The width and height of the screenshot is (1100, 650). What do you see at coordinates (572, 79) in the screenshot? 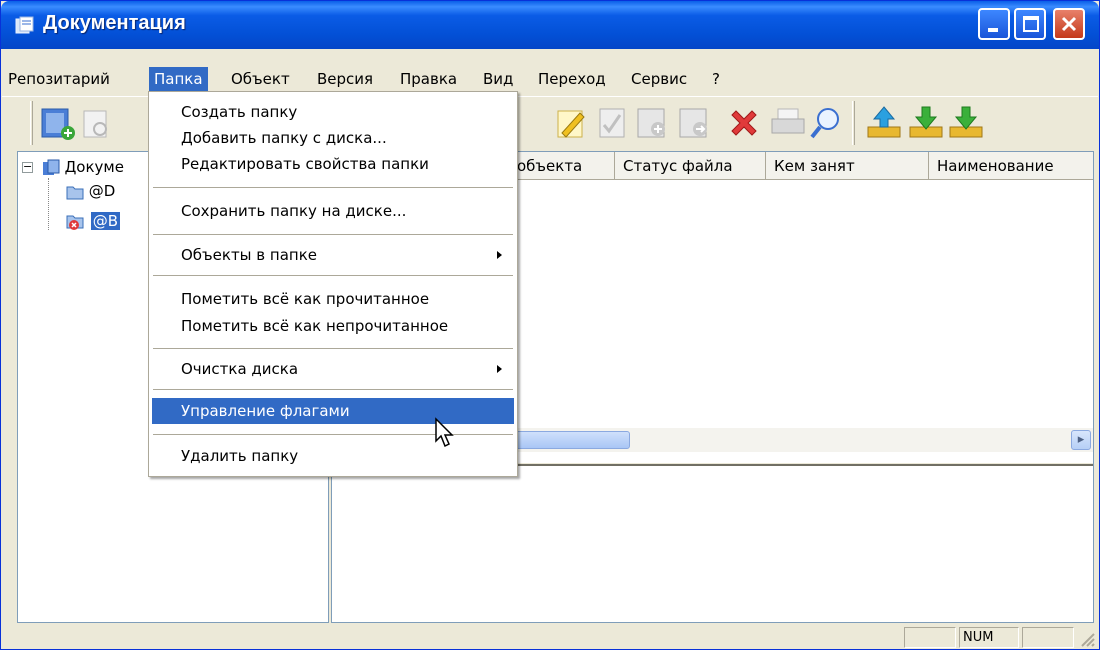
I see `menu-navigate: Переход` at bounding box center [572, 79].